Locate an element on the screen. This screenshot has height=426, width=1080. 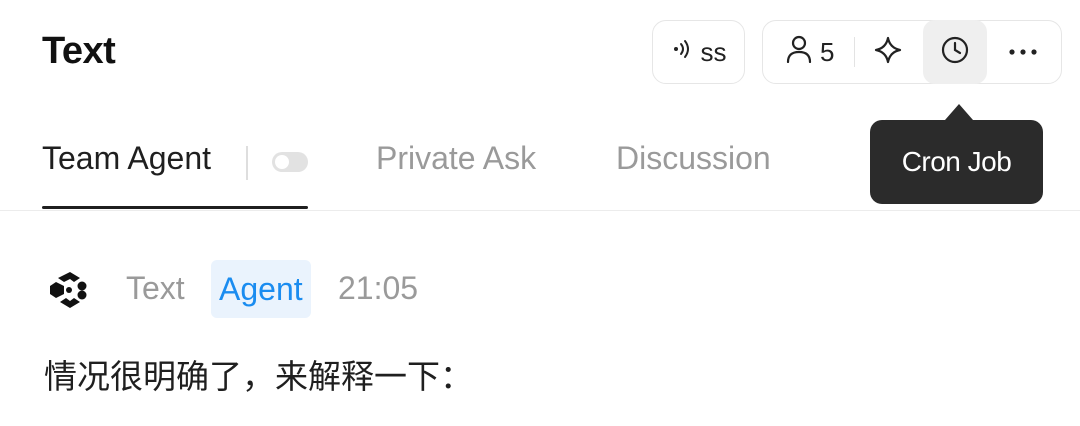
members-button: 5 is located at coordinates (810, 52).